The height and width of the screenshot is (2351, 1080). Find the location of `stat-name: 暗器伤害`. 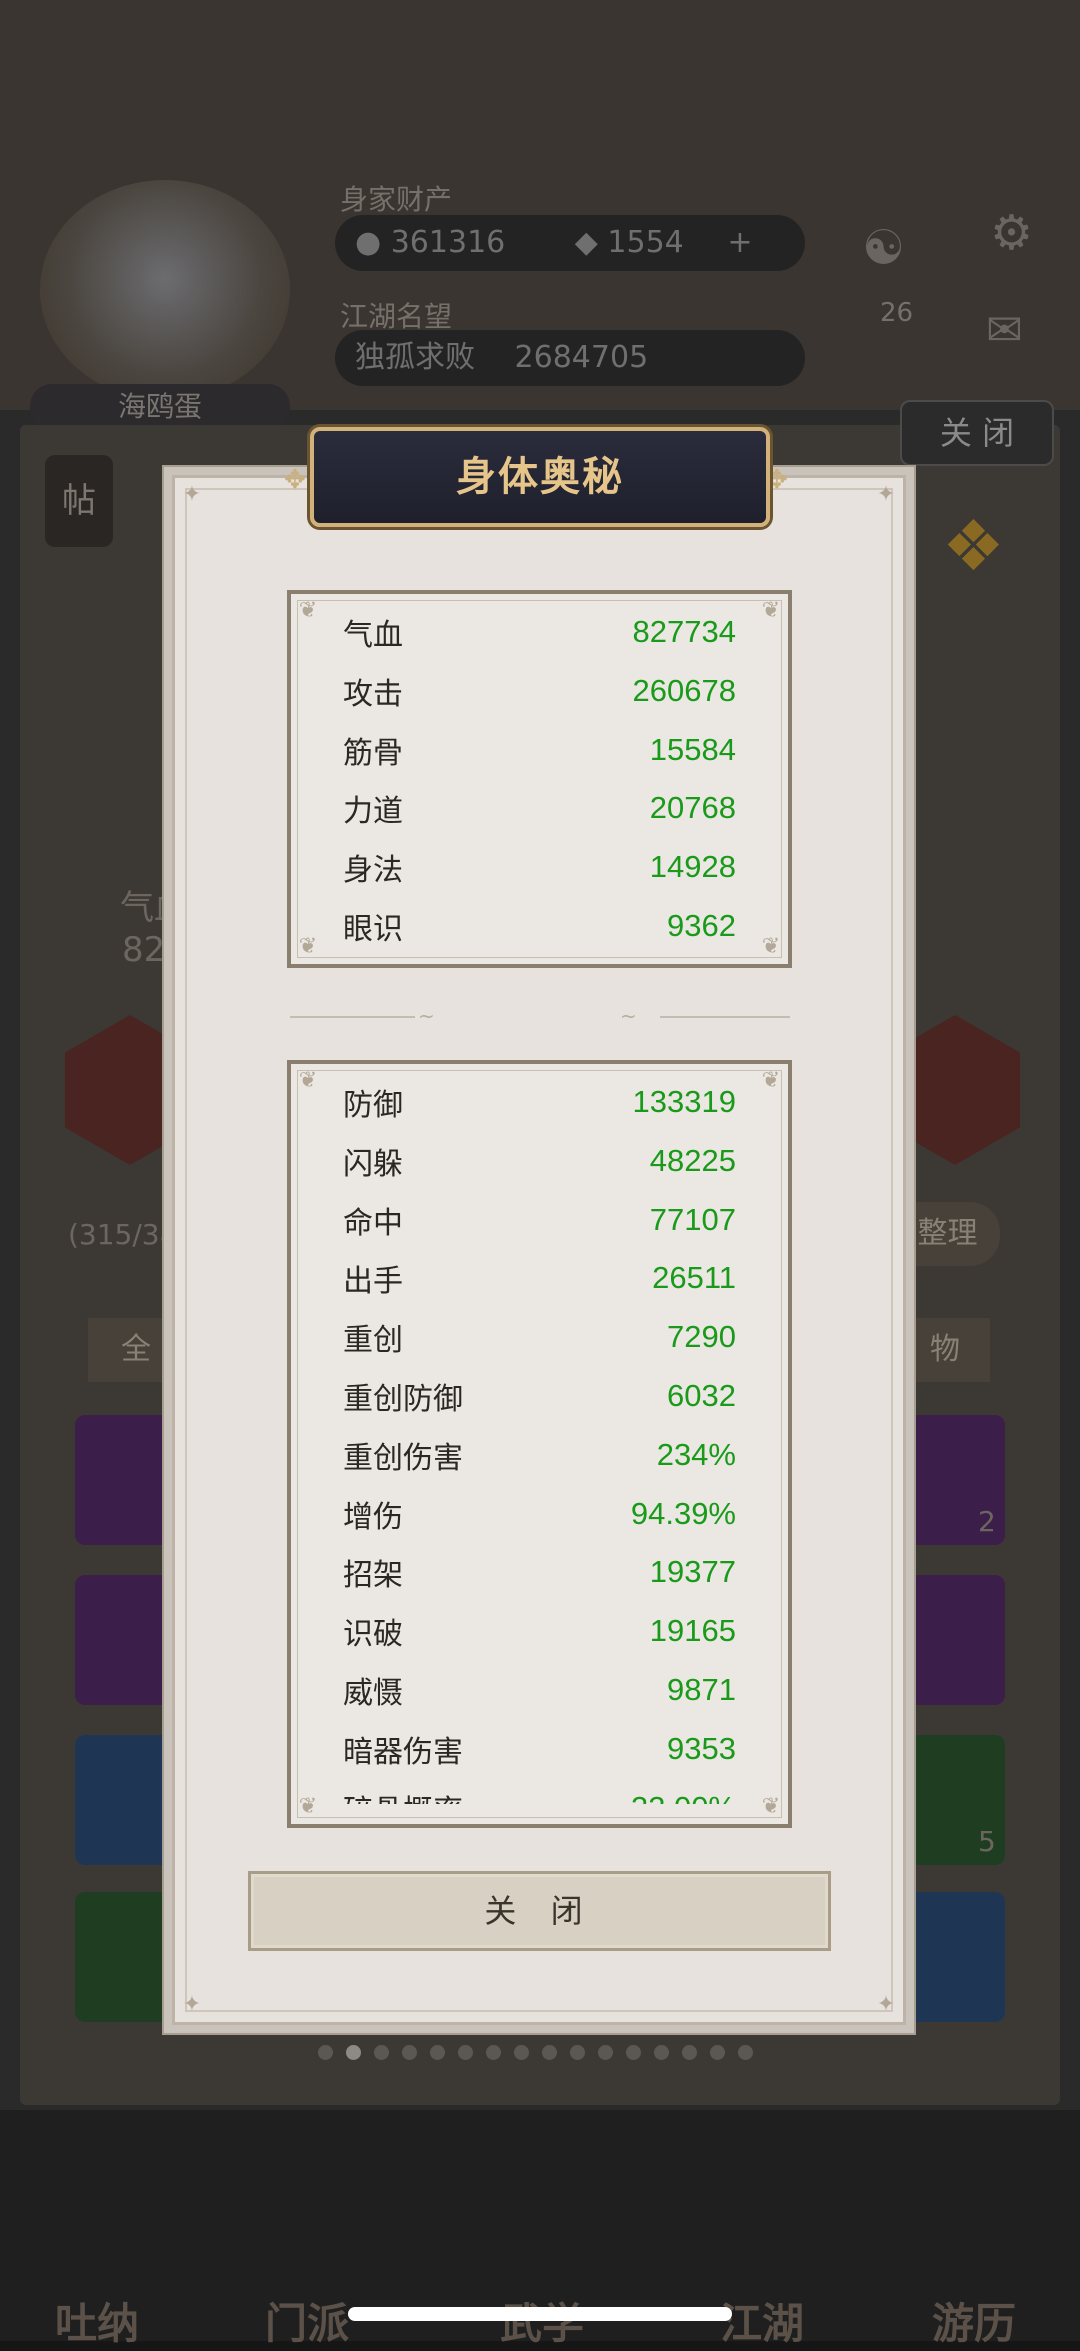

stat-name: 暗器伤害 is located at coordinates (403, 1752).